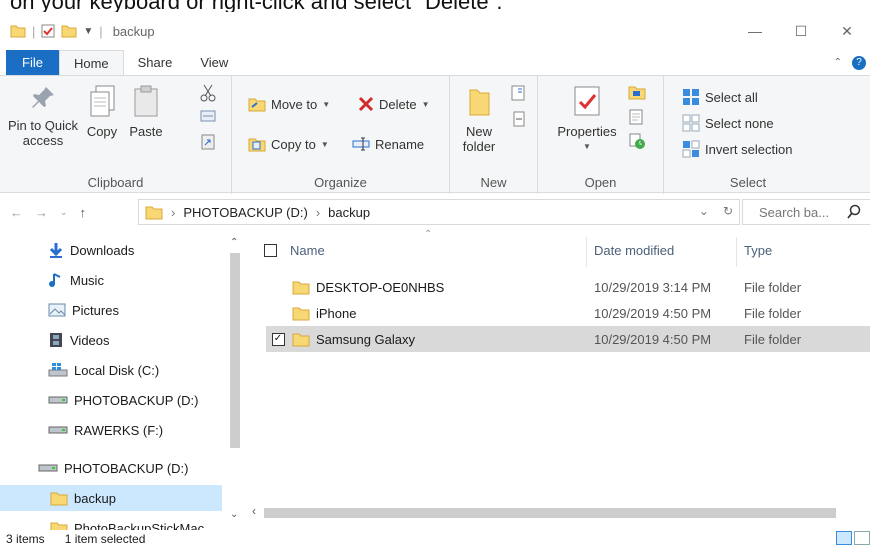  What do you see at coordinates (634, 250) in the screenshot?
I see `column-date-modified: Date modified` at bounding box center [634, 250].